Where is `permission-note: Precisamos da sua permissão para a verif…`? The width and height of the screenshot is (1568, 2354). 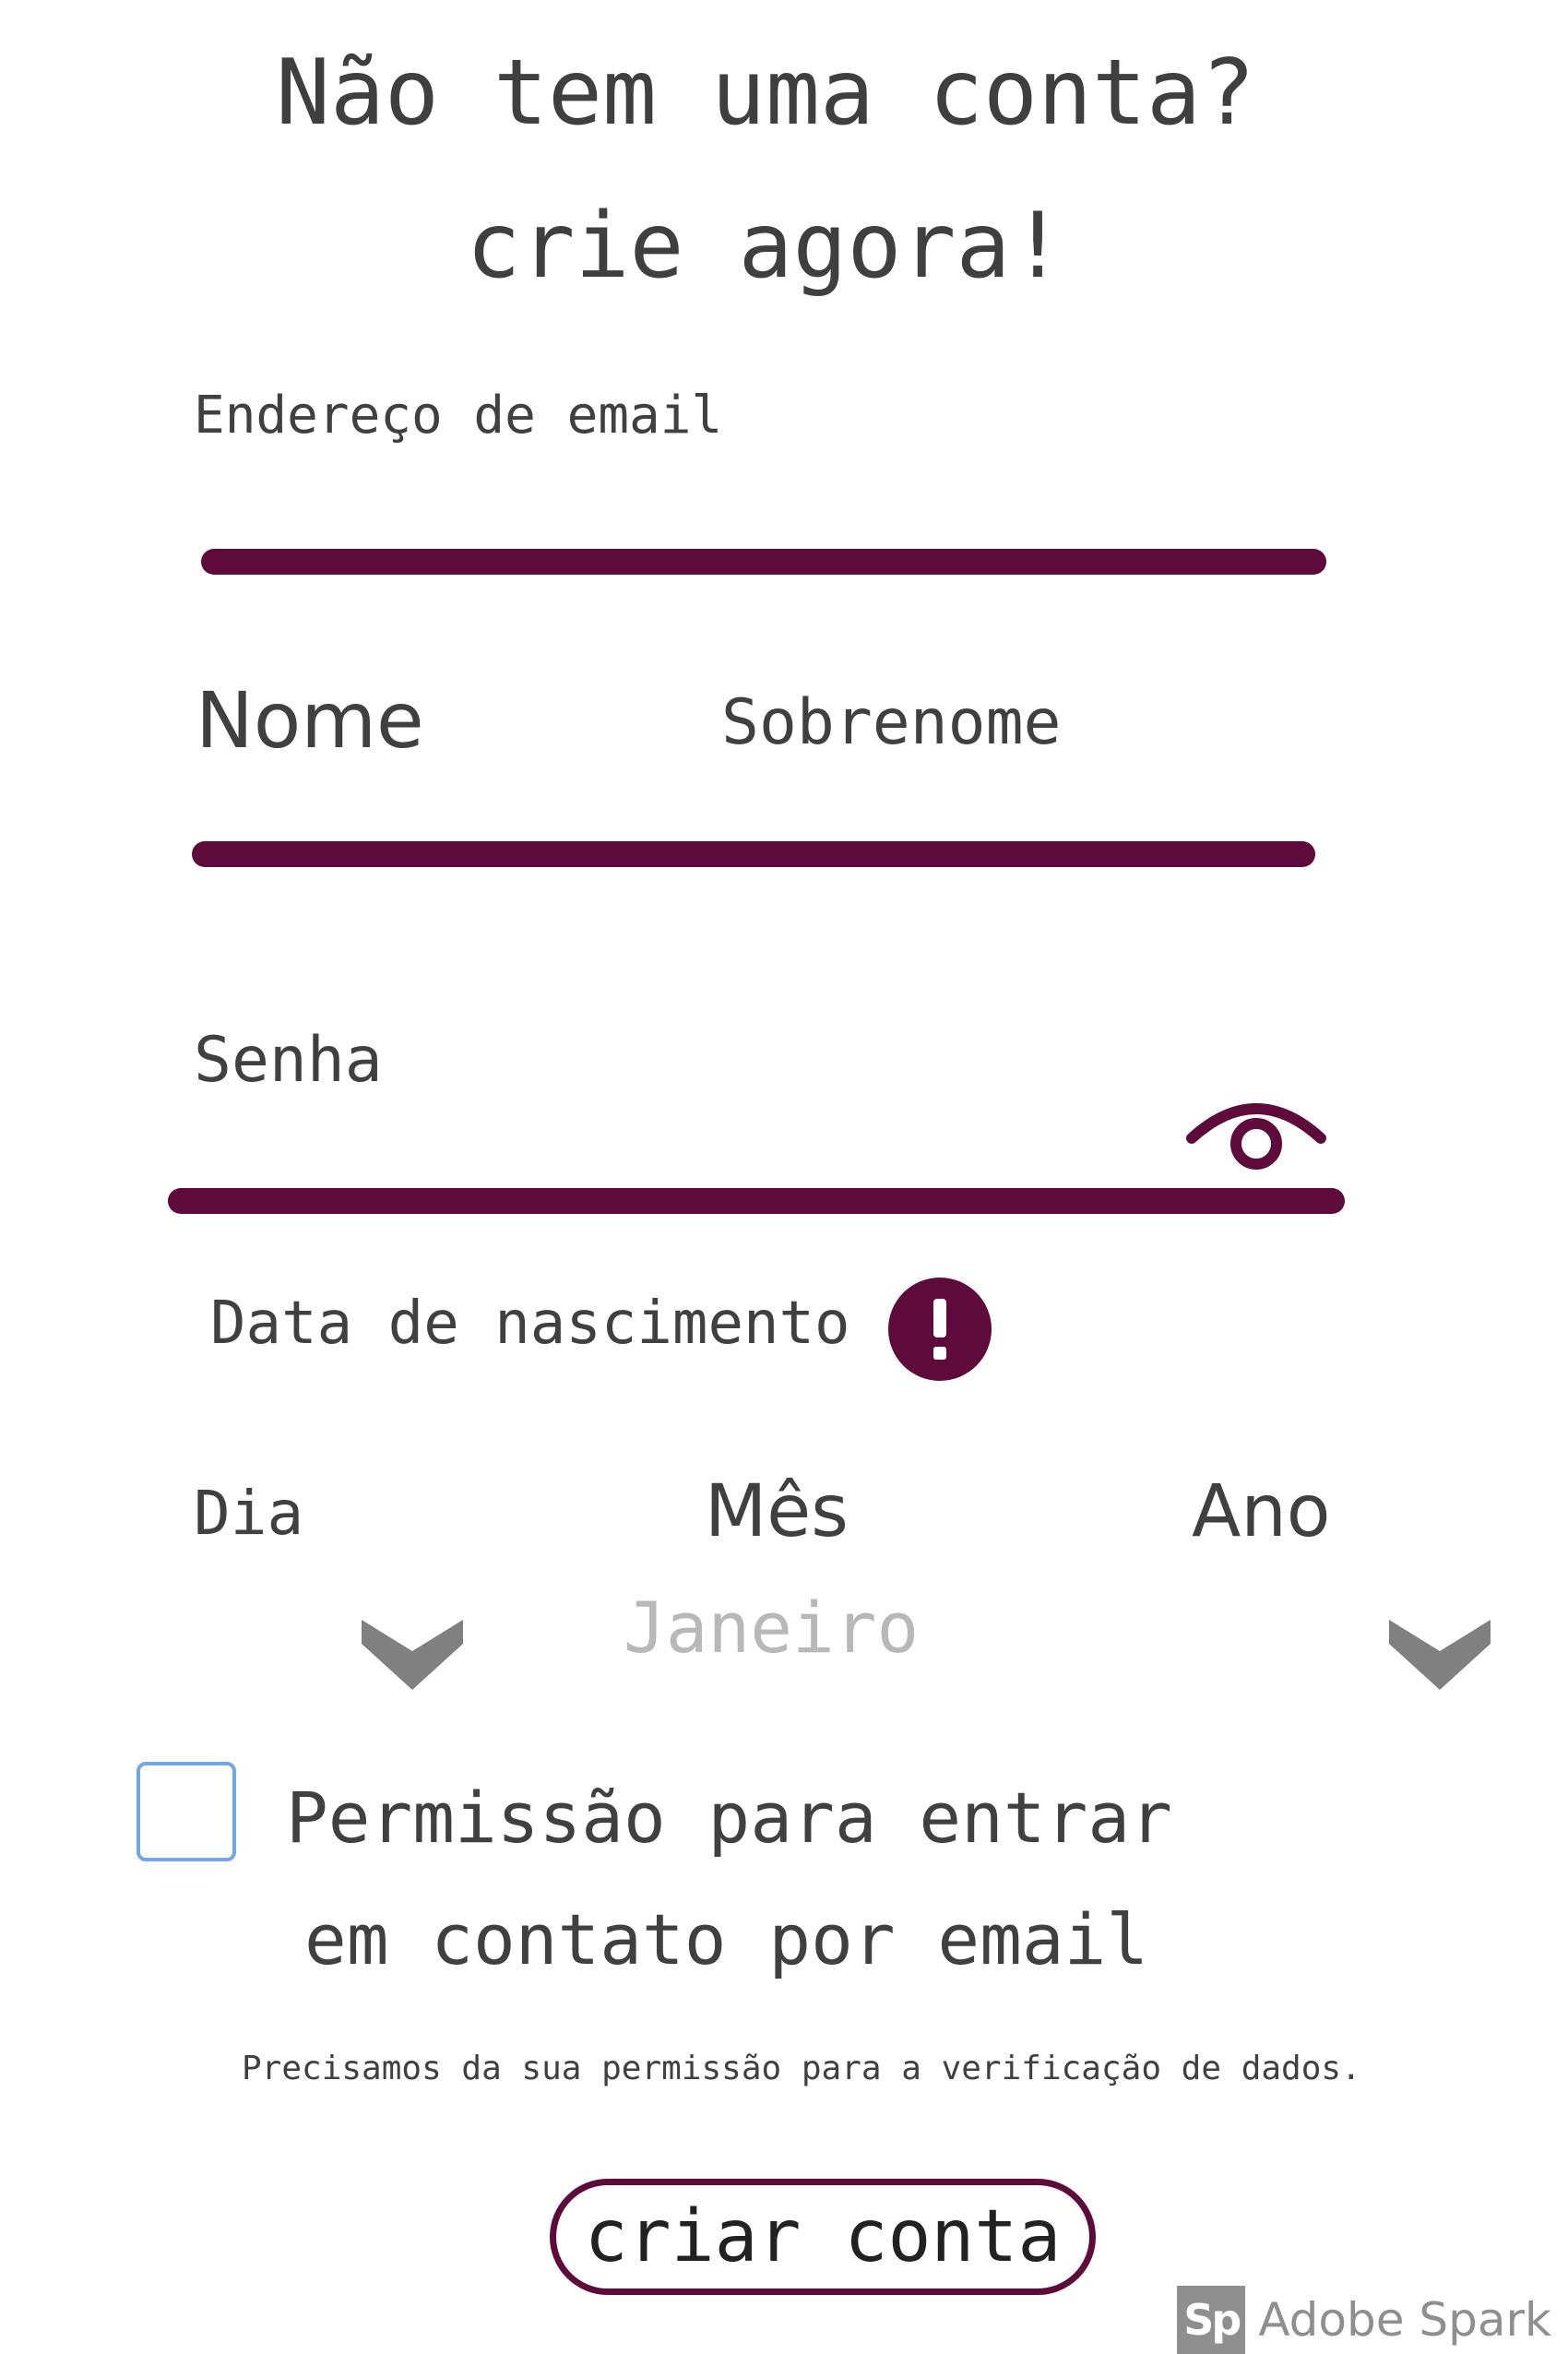
permission-note: Precisamos da sua permissão para a verif… is located at coordinates (801, 2068).